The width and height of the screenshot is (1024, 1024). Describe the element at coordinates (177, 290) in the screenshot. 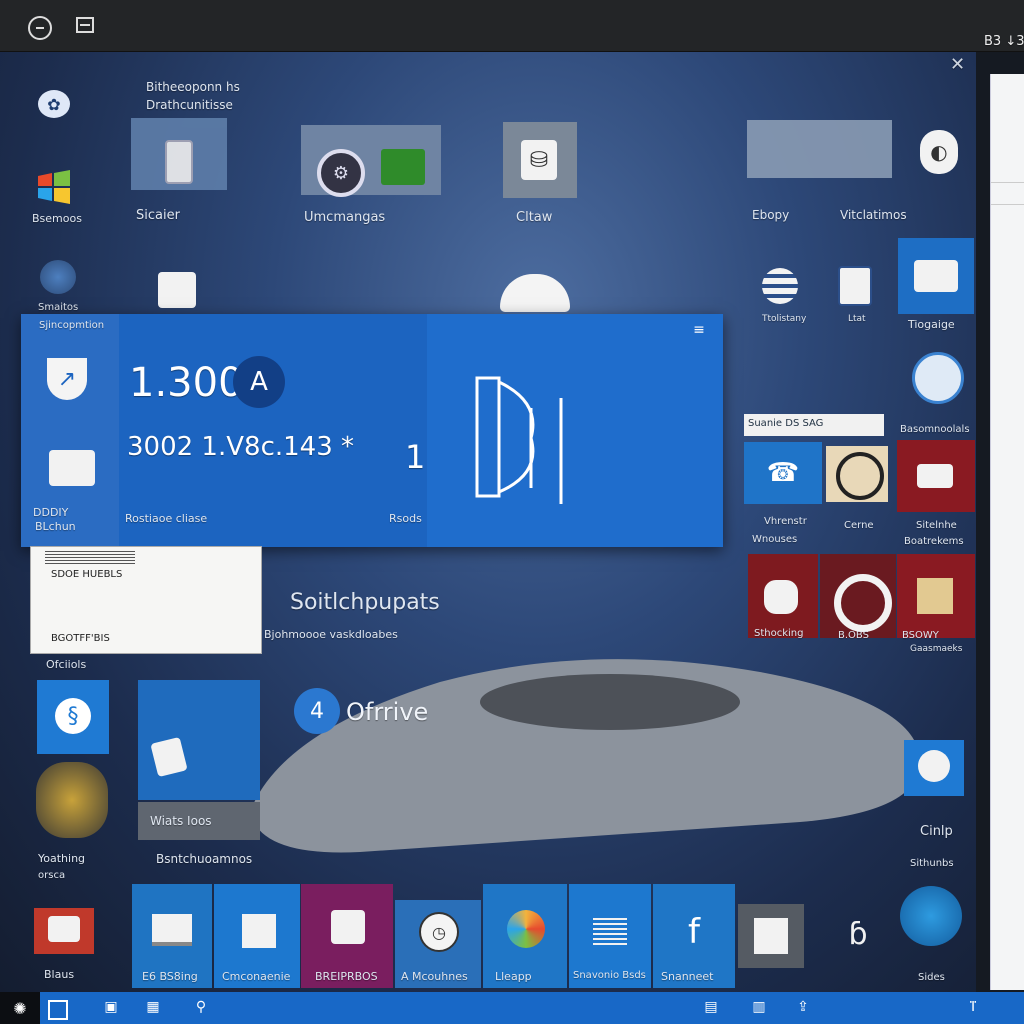

I see `speaker-icon` at that location.